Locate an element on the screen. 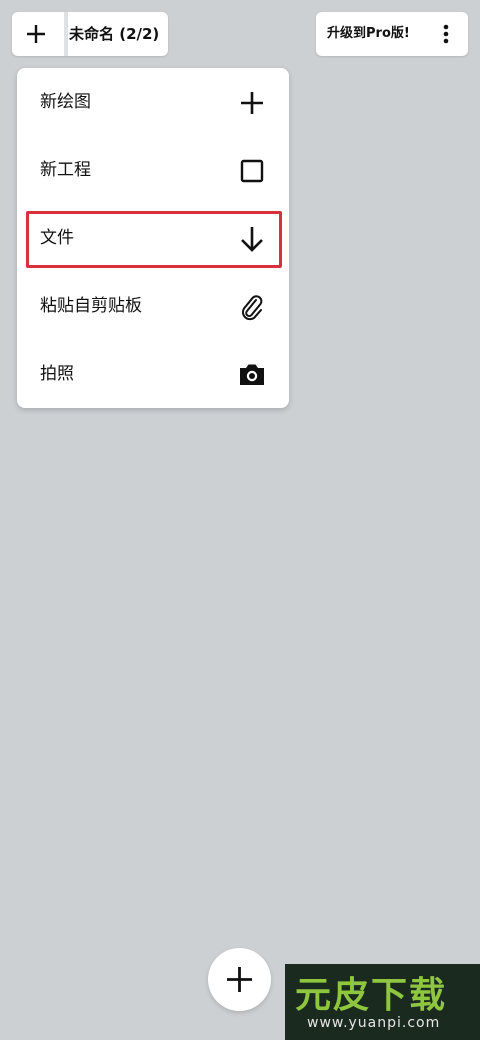  watermark-logo: 元皮下载 is located at coordinates (371, 995).